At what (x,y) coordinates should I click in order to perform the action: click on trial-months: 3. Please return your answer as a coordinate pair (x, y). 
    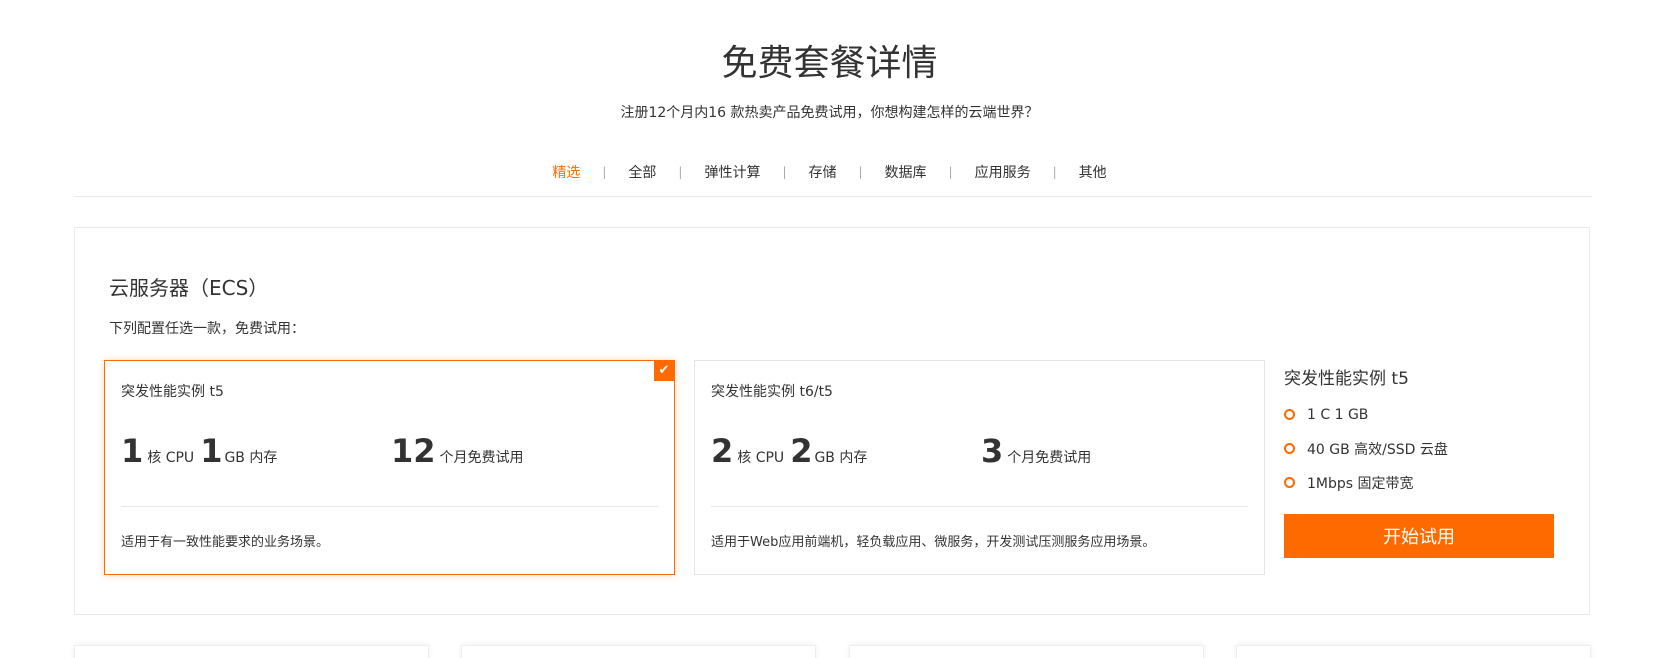
    Looking at the image, I should click on (992, 451).